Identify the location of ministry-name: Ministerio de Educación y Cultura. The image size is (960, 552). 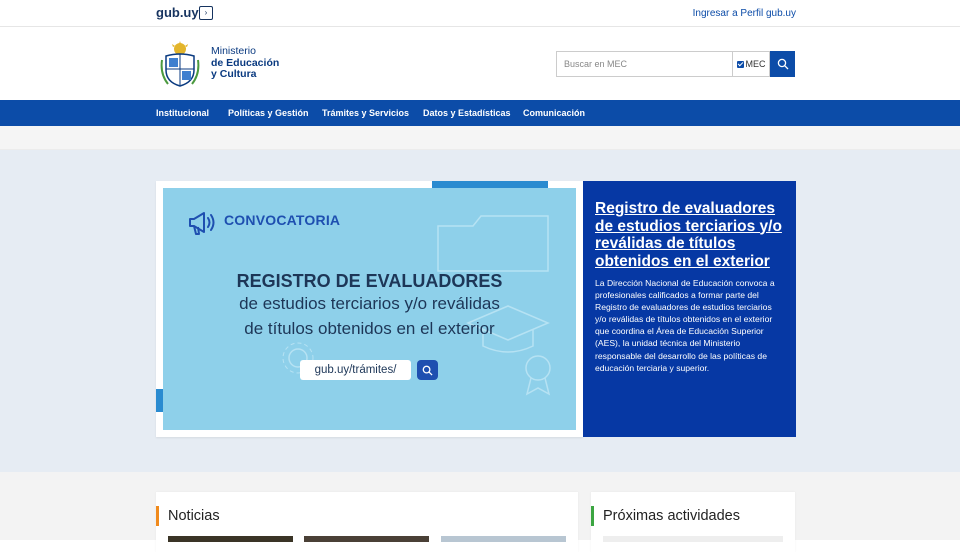
(245, 63).